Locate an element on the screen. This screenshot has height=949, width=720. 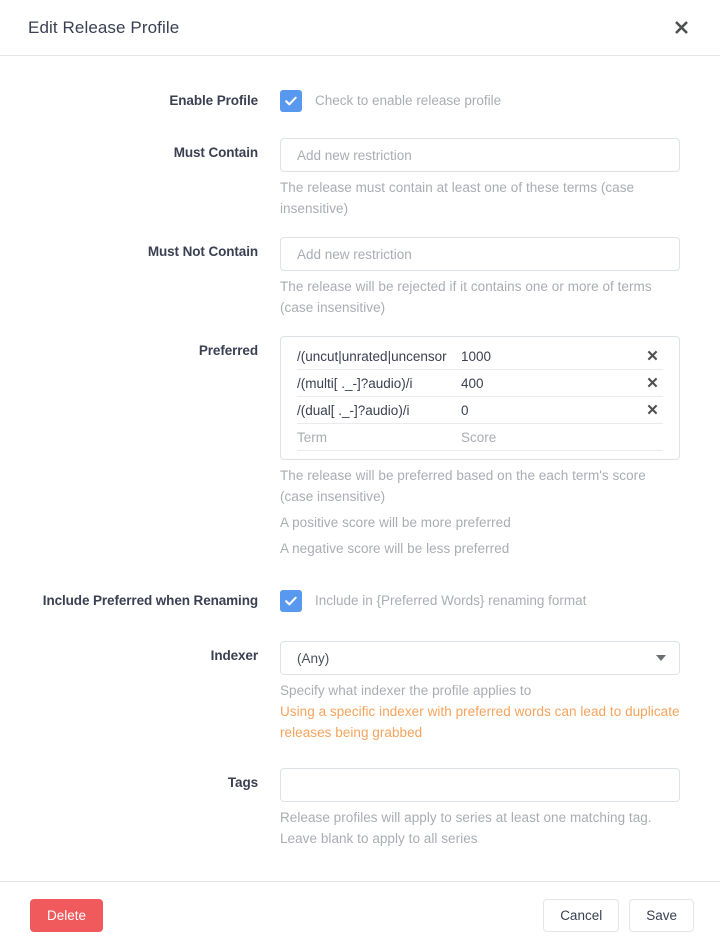
close-icon is located at coordinates (681, 28).